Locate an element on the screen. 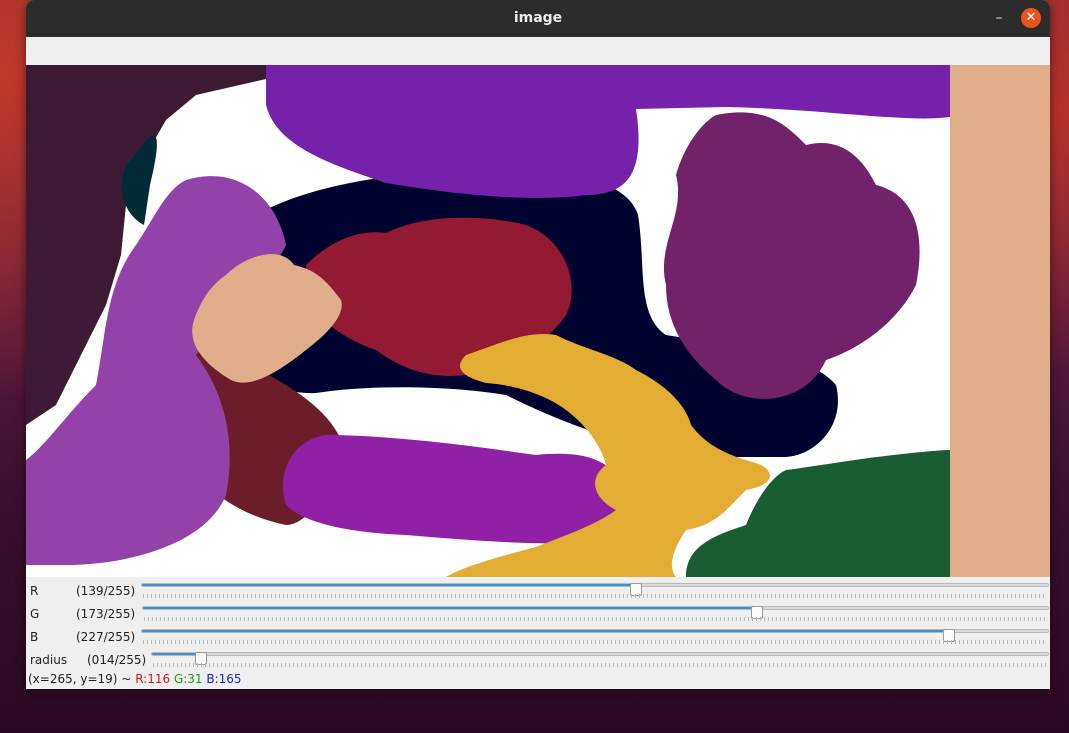 The width and height of the screenshot is (1069, 733). trackbar-r-fill is located at coordinates (389, 585).